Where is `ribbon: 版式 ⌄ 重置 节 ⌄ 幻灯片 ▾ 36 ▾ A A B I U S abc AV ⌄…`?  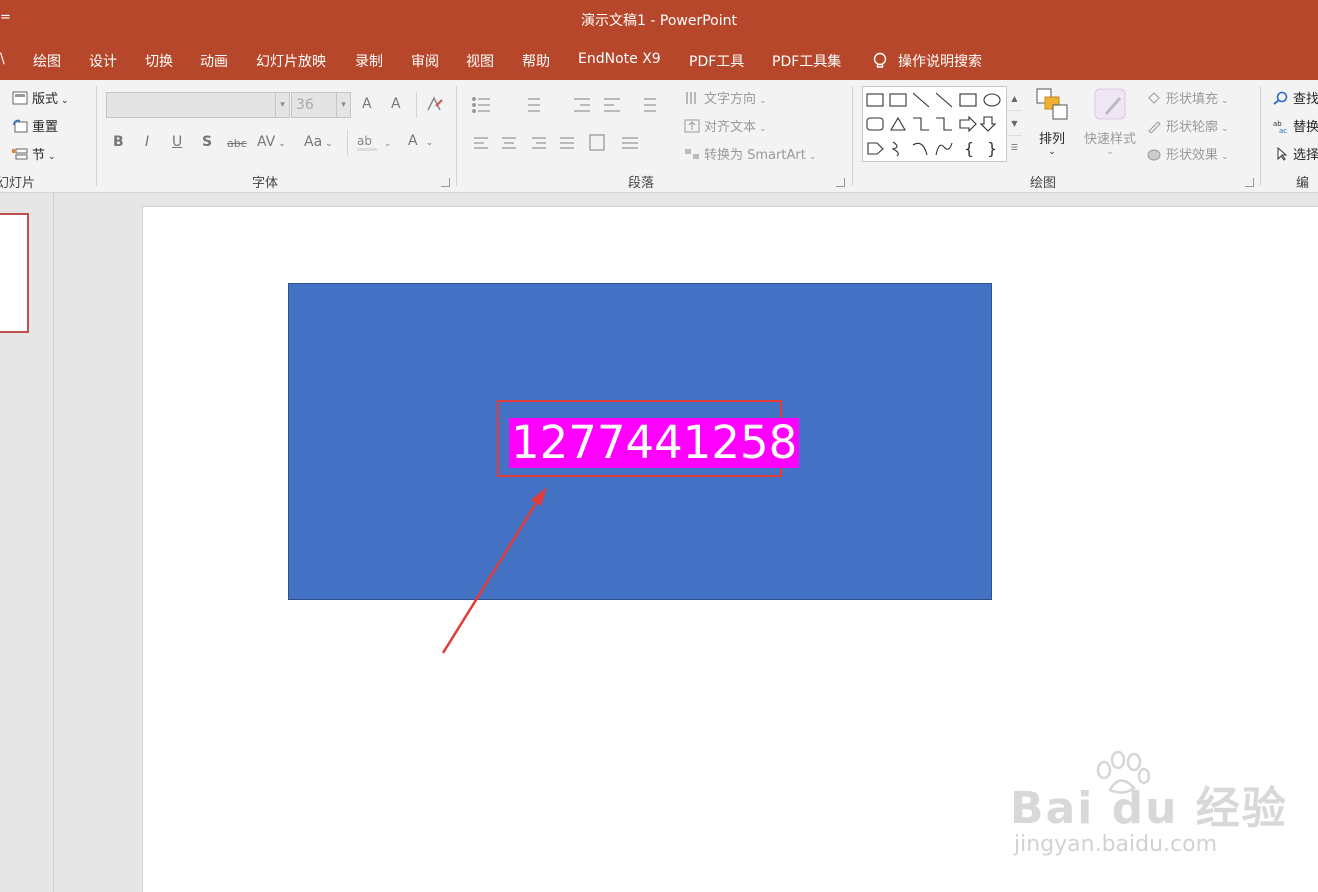 ribbon: 版式 ⌄ 重置 节 ⌄ 幻灯片 ▾ 36 ▾ A A B I U S abc AV ⌄… is located at coordinates (659, 145).